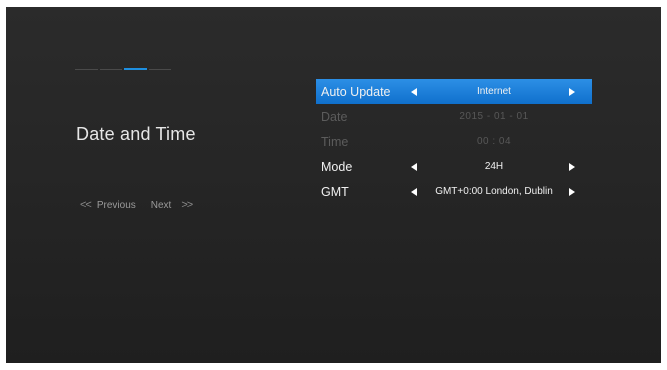 This screenshot has height=370, width=667. I want to click on setting-label: GMT, so click(335, 191).